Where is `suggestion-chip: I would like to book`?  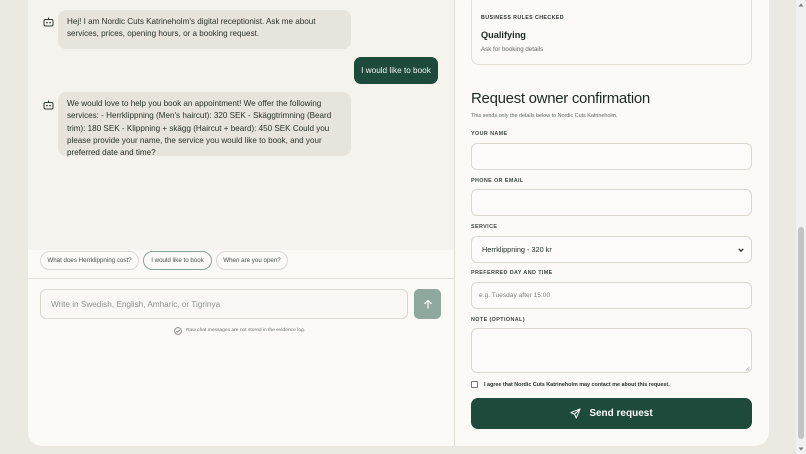 suggestion-chip: I would like to book is located at coordinates (177, 260).